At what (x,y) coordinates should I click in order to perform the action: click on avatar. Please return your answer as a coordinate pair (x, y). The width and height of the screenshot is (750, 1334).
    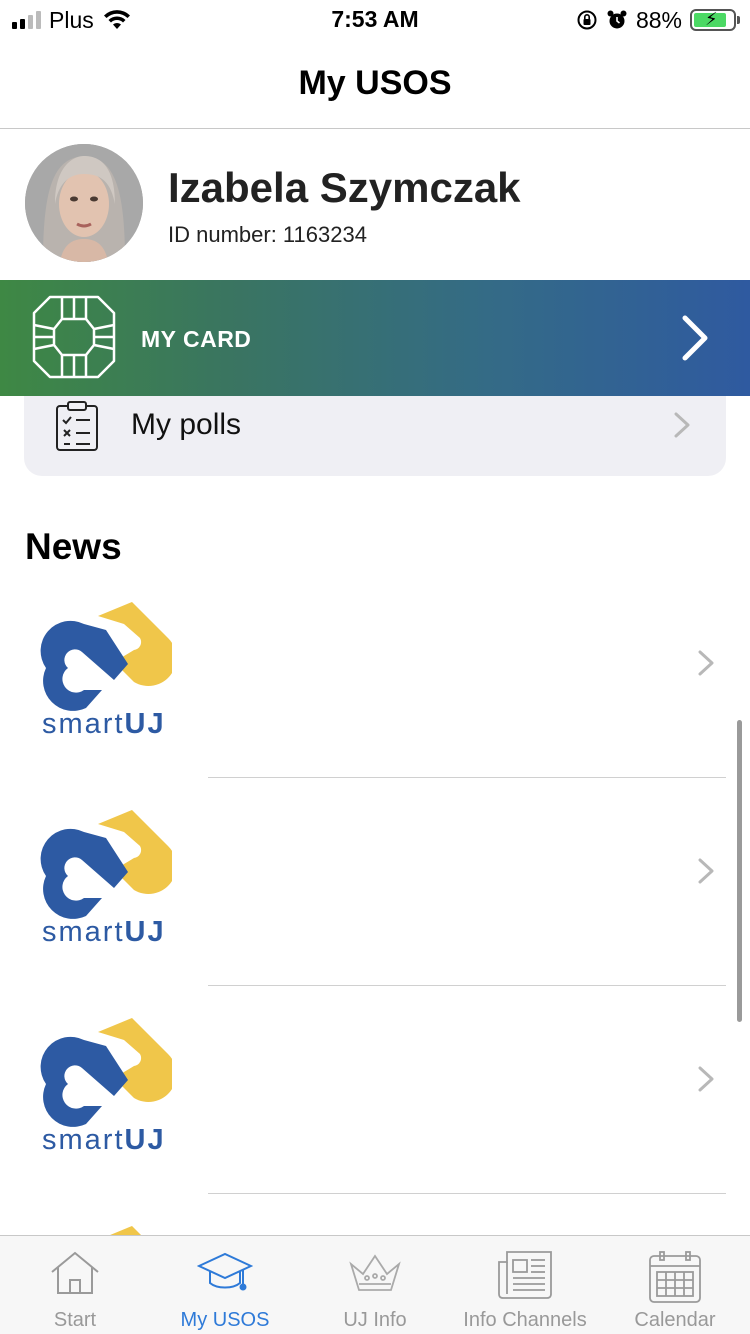
    Looking at the image, I should click on (84, 203).